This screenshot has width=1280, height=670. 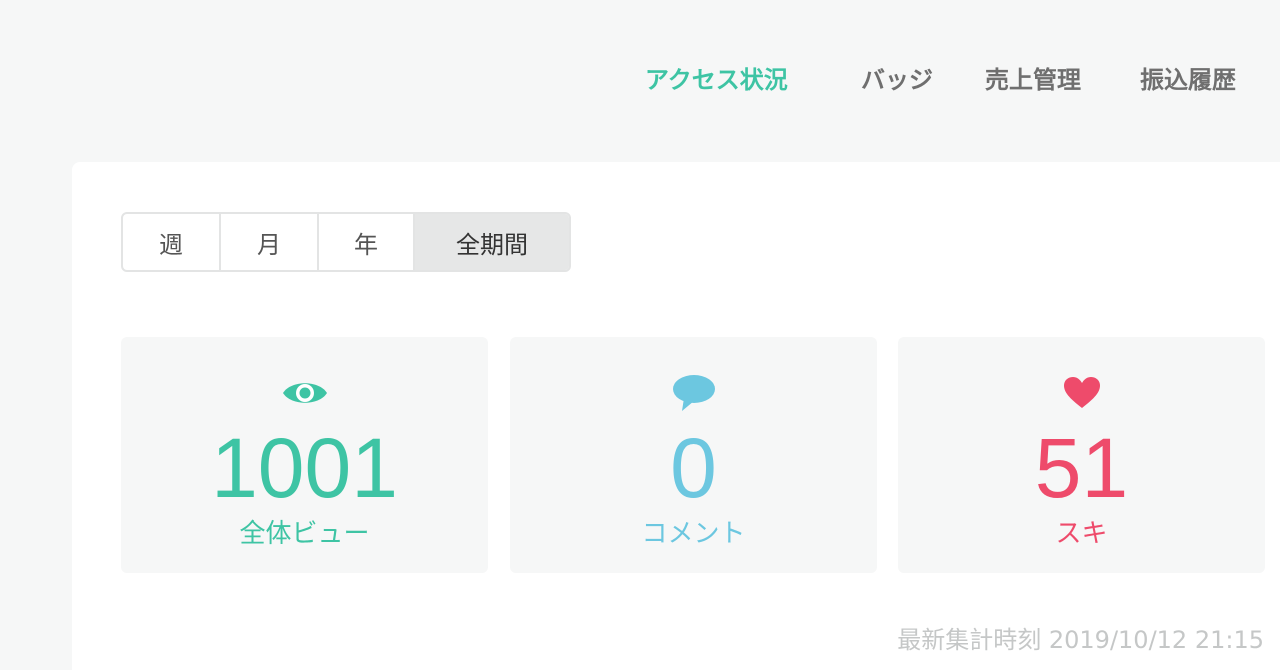 What do you see at coordinates (1081, 534) in the screenshot?
I see `likes-label: スキ` at bounding box center [1081, 534].